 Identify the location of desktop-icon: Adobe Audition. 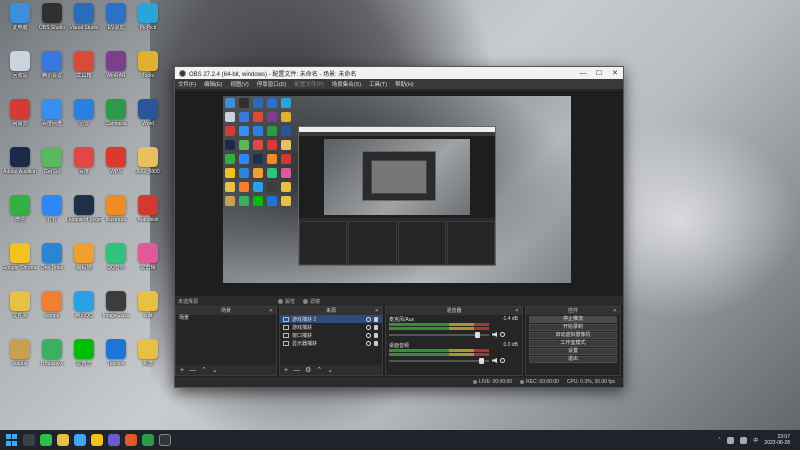
(20, 166).